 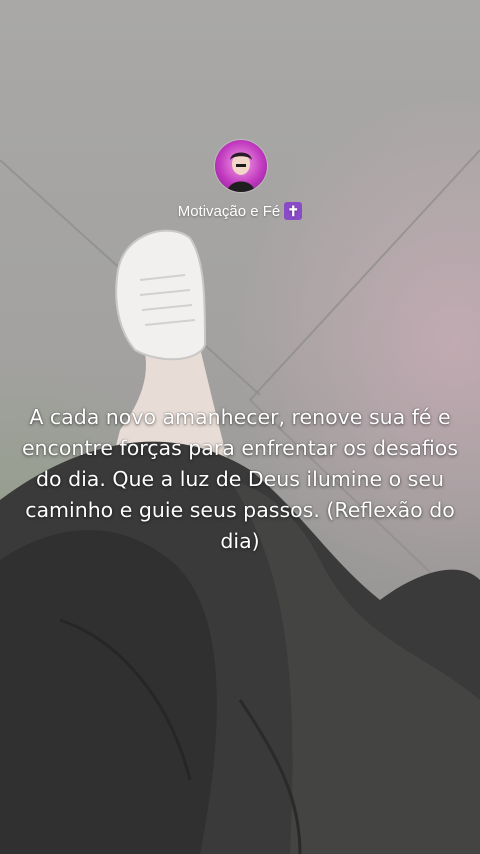 I want to click on latin-cross-icon: ✝, so click(x=293, y=211).